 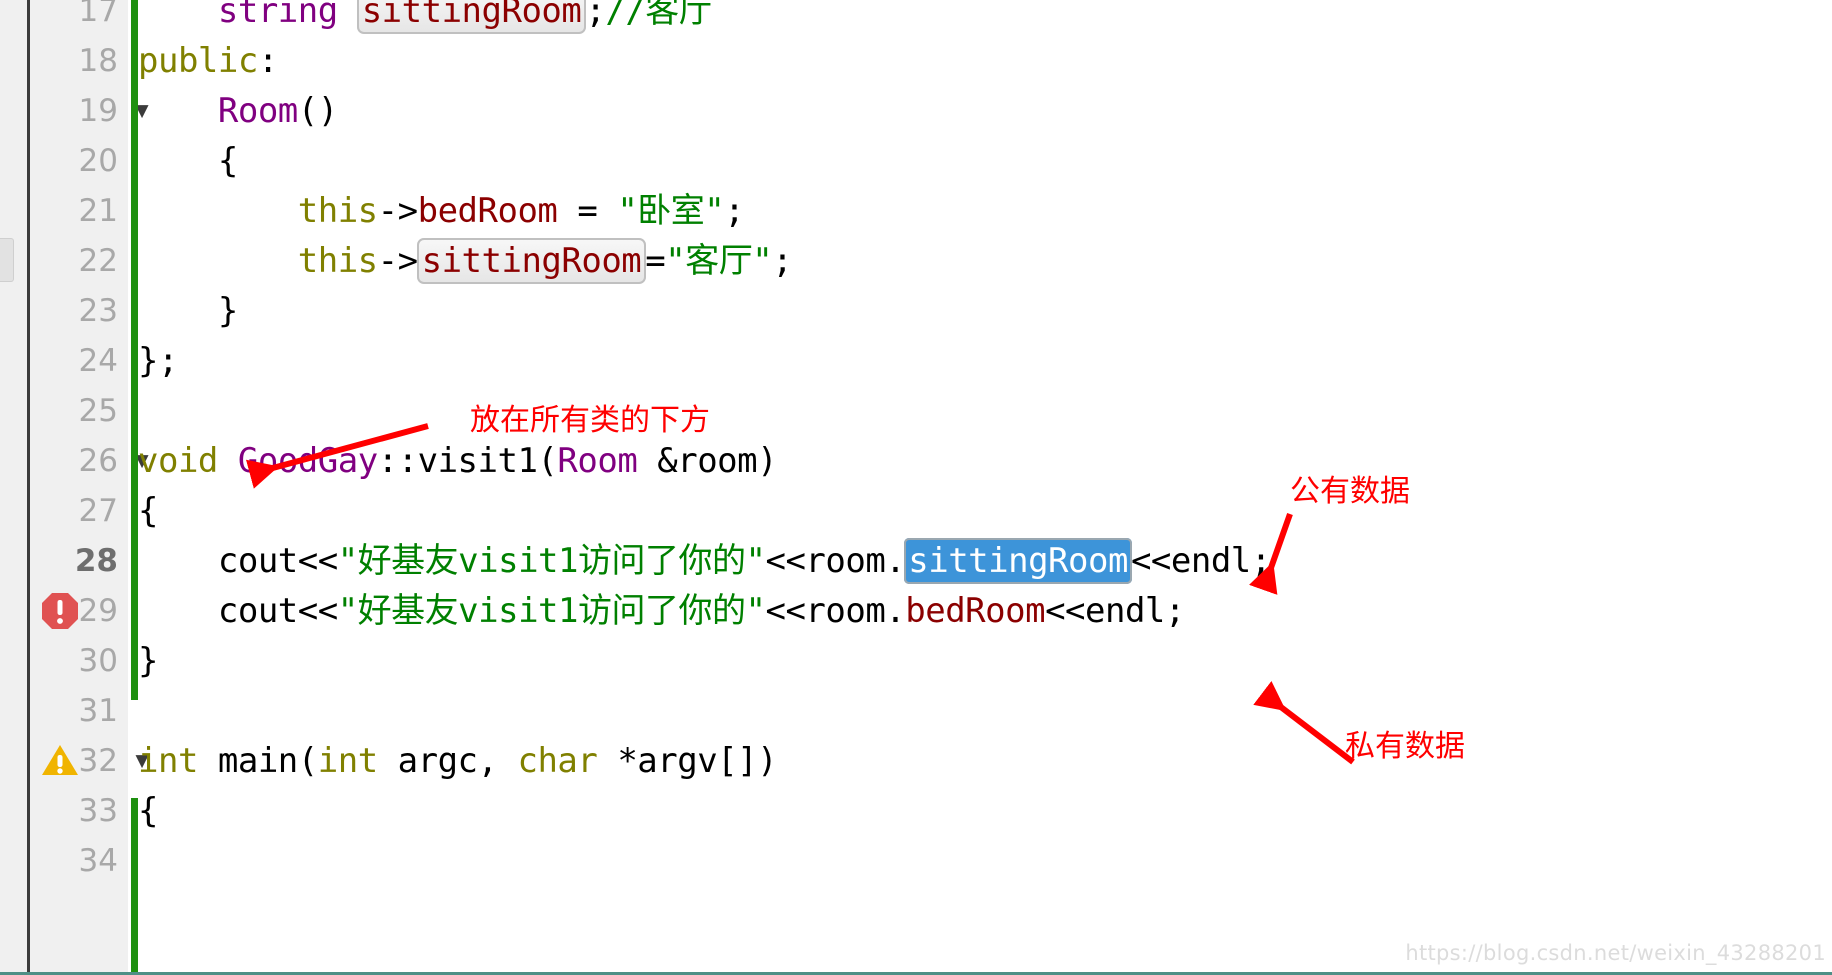 What do you see at coordinates (98, 861) in the screenshot?
I see `line-number-34: 34` at bounding box center [98, 861].